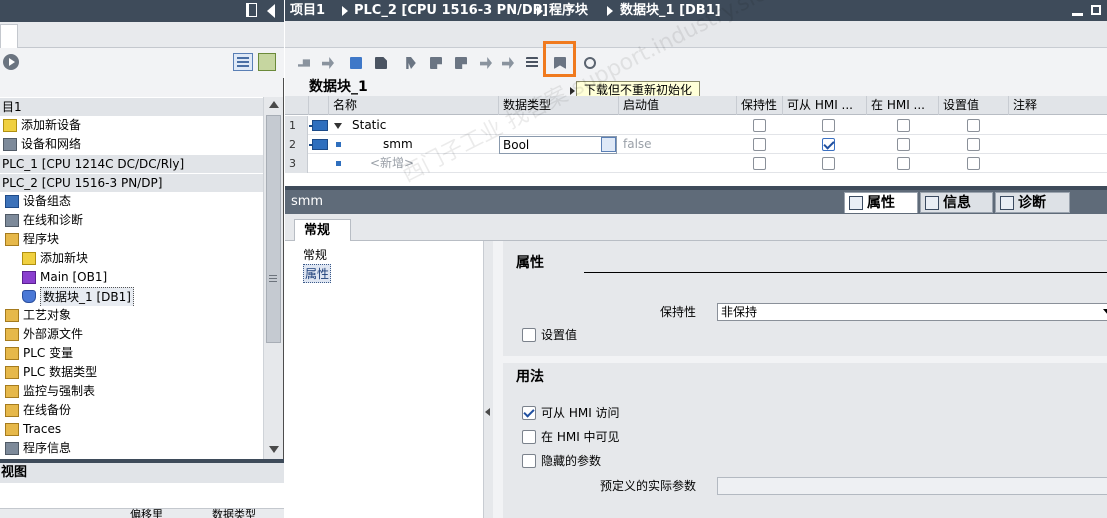 The image size is (1107, 518). I want to click on minimize-icon, so click(1077, 14).